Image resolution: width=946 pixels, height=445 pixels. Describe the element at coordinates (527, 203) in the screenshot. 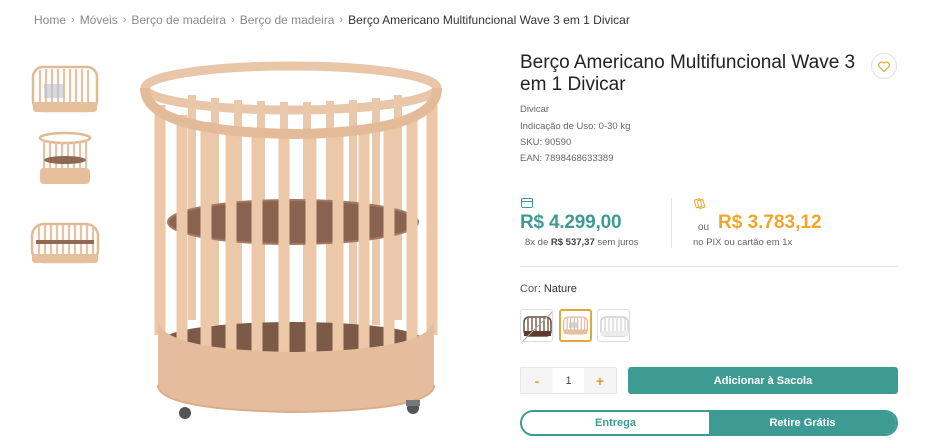

I see `credit-card-icon` at that location.